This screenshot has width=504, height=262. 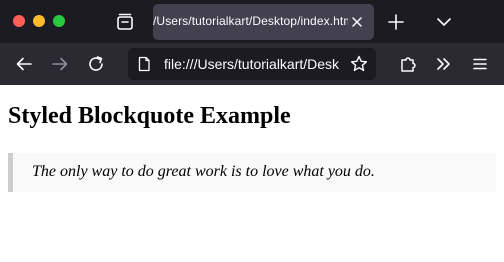 I want to click on plus-icon, so click(x=396, y=22).